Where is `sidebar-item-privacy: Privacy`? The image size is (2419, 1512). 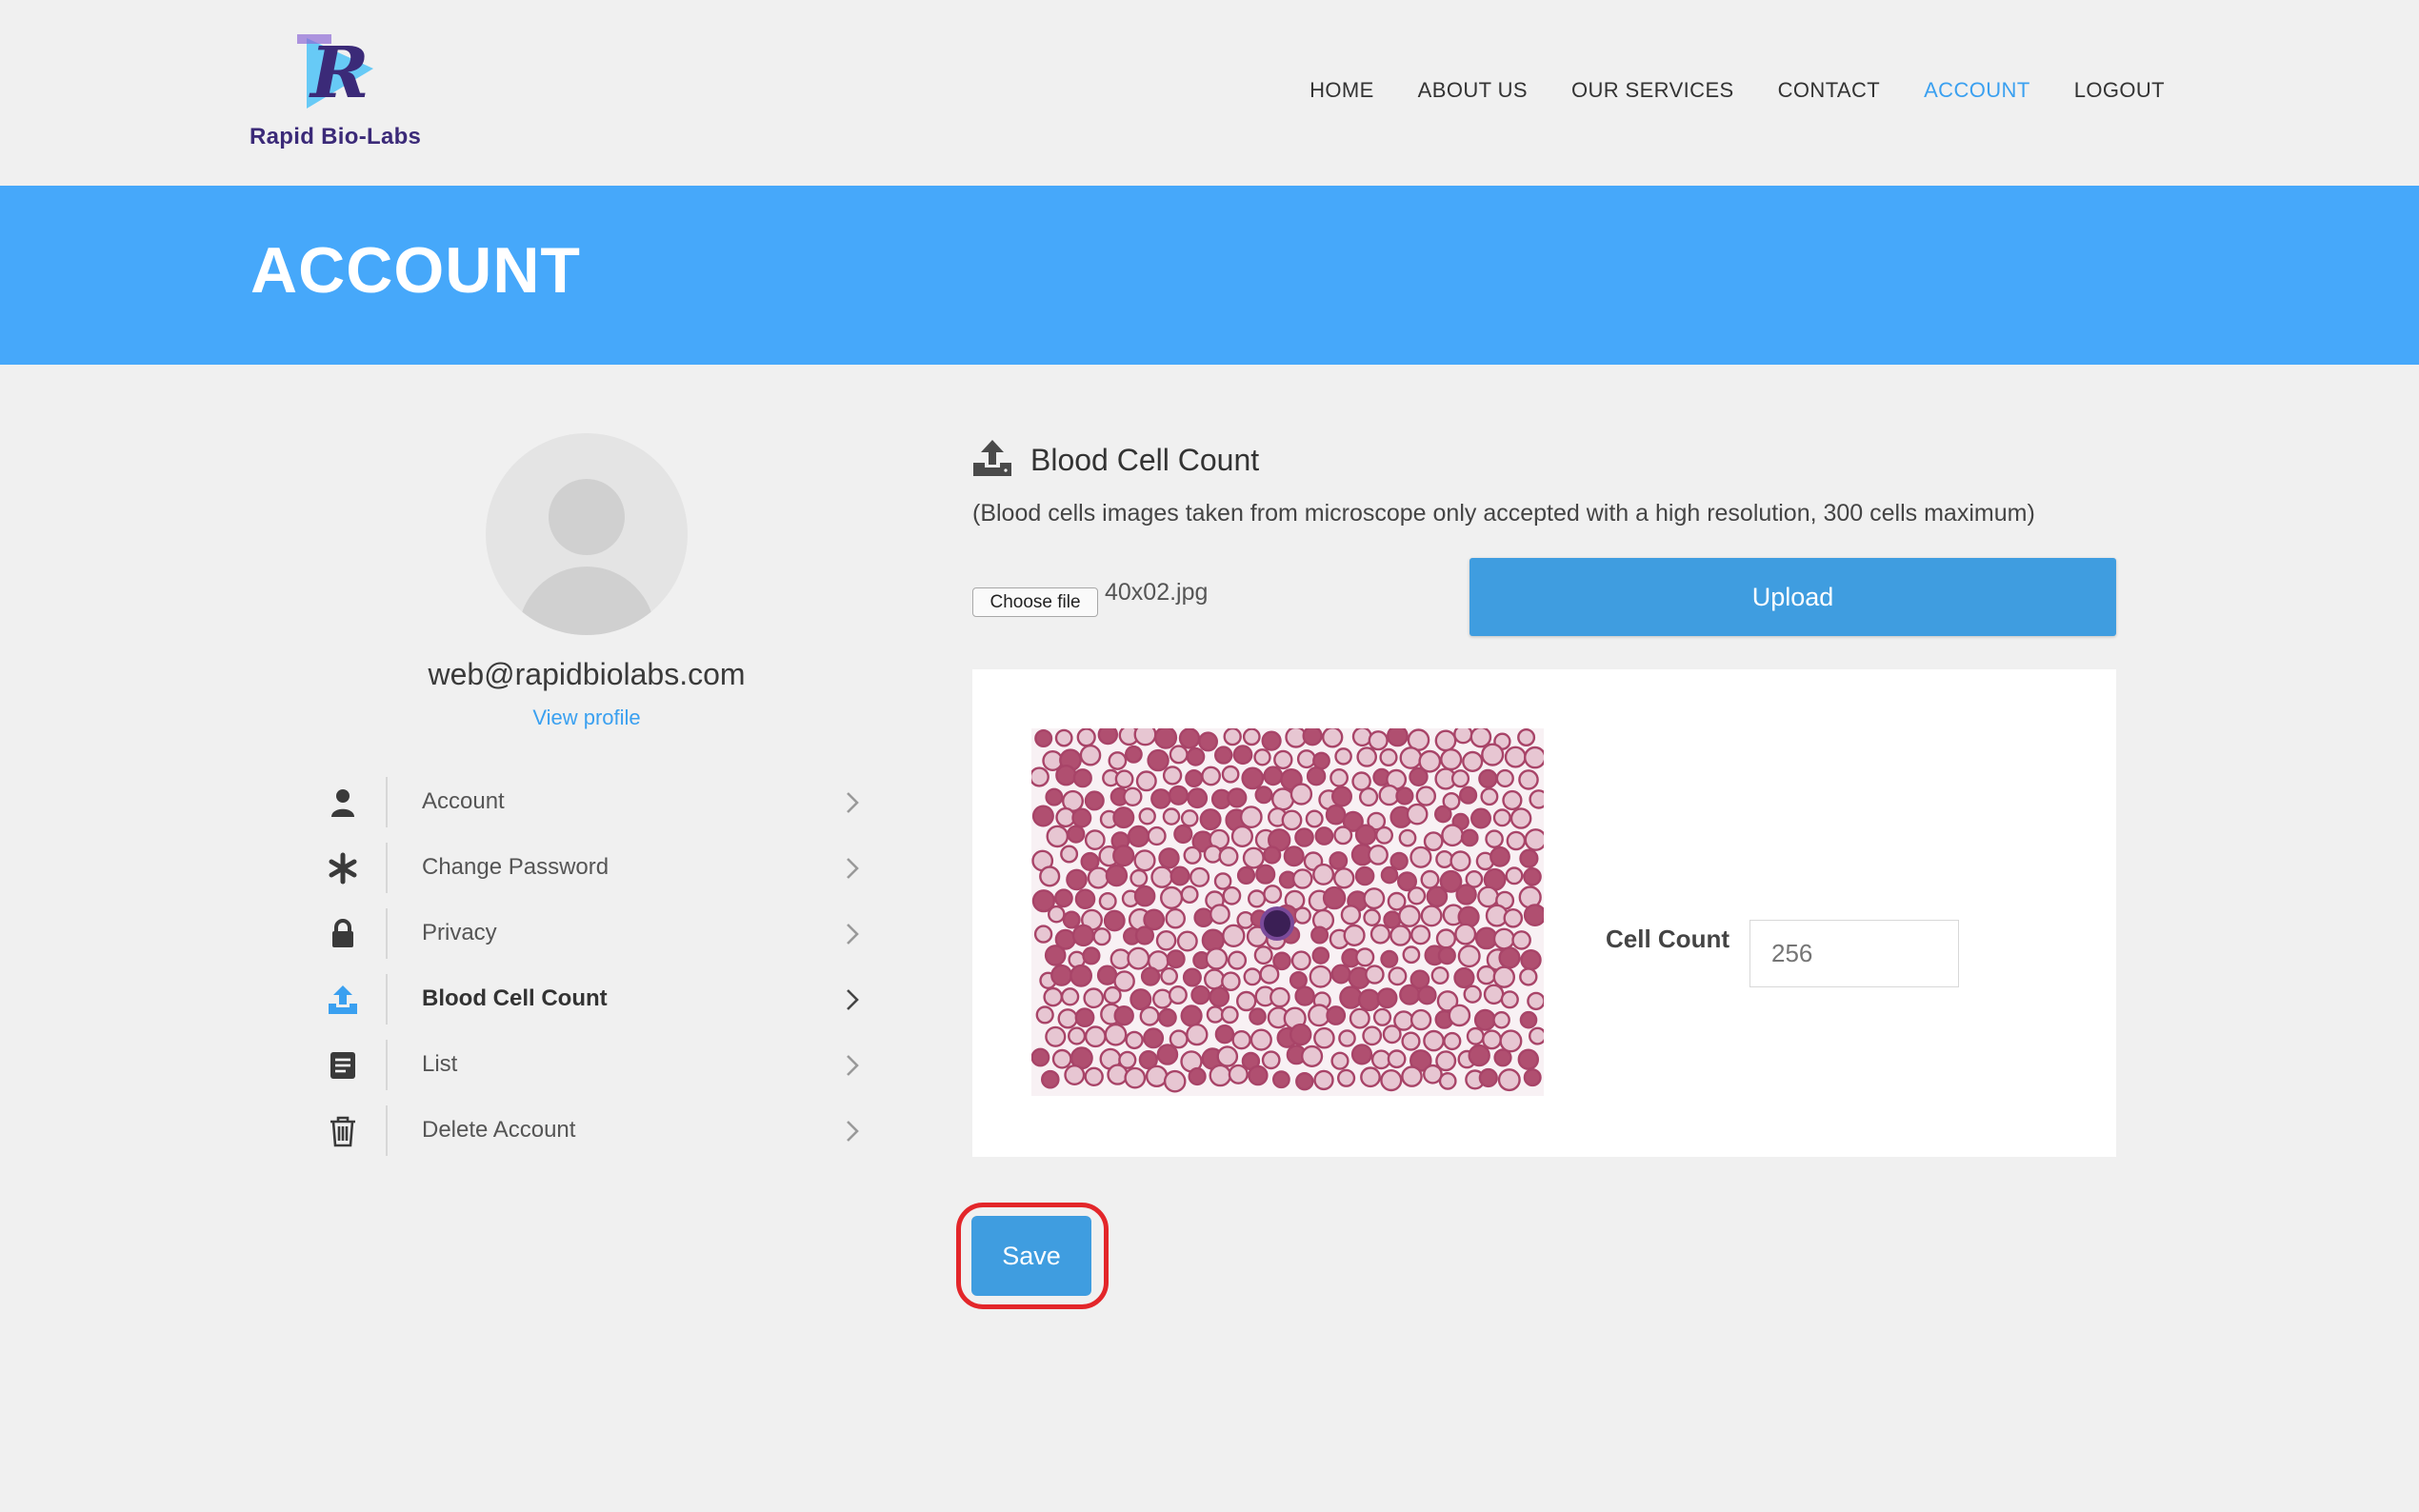
sidebar-item-privacy: Privacy is located at coordinates (590, 933).